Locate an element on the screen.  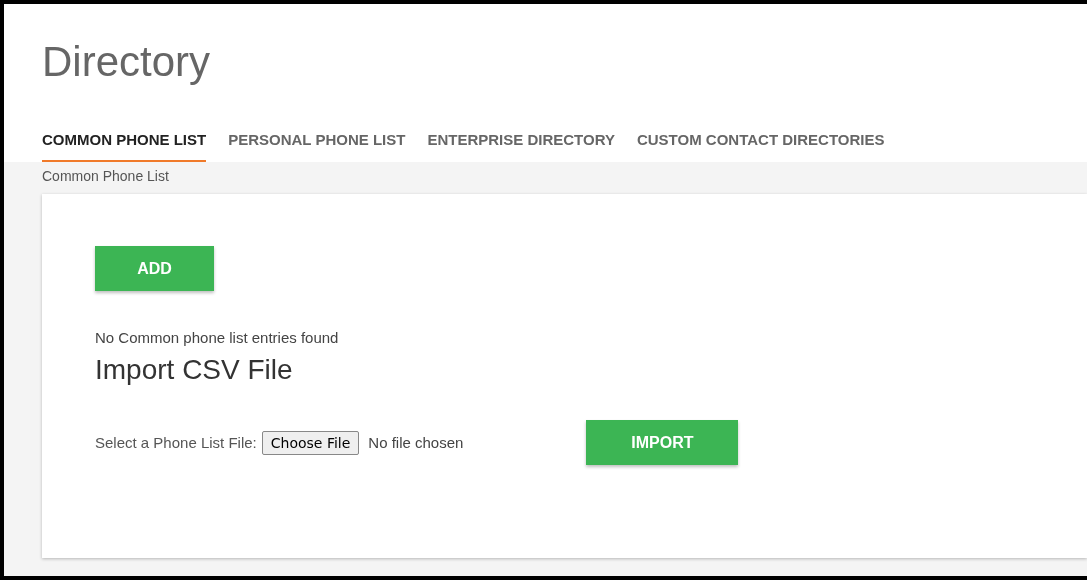
choose-file-button: Choose File is located at coordinates (310, 442).